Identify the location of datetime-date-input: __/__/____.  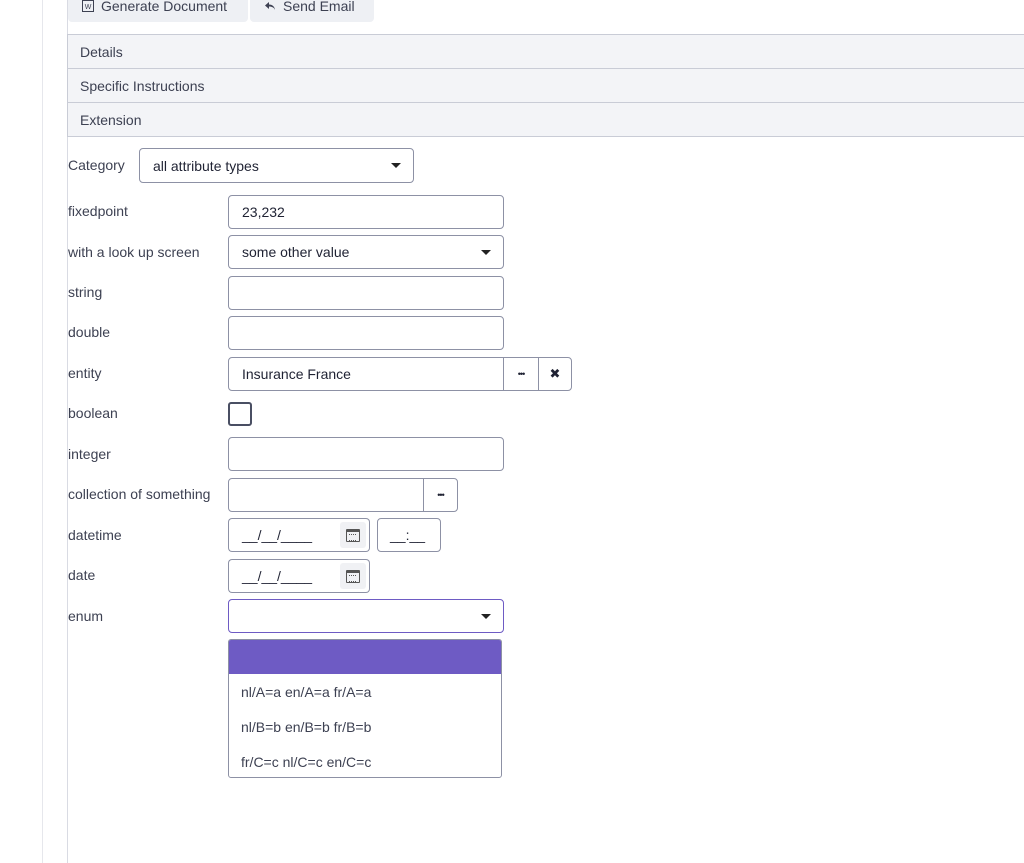
(283, 535).